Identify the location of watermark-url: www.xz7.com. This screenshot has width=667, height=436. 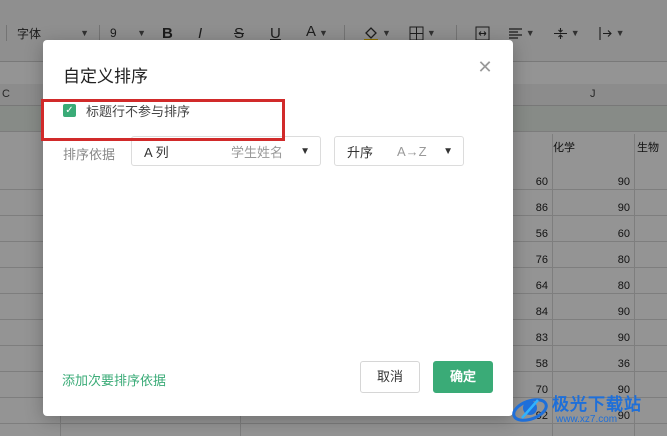
(587, 419).